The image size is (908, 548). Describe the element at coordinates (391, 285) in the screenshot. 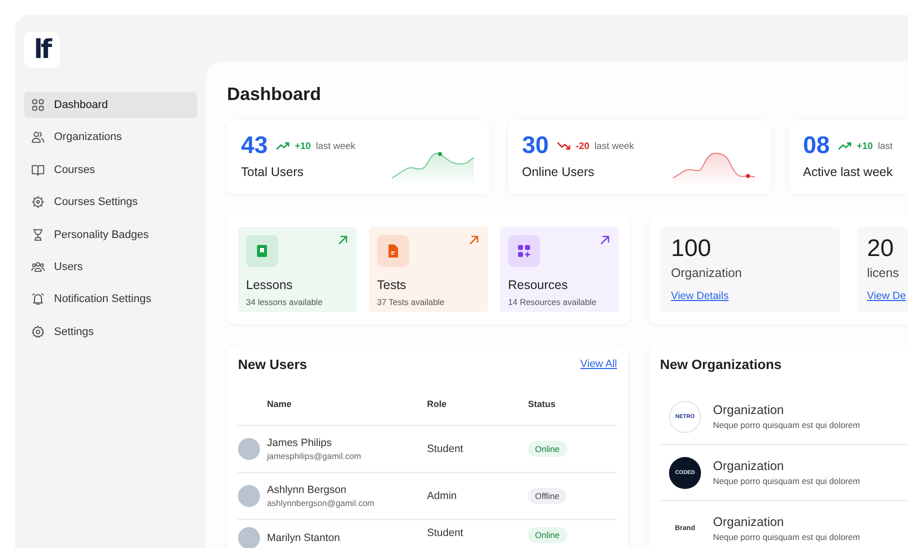

I see `tile-title: Tests` at that location.